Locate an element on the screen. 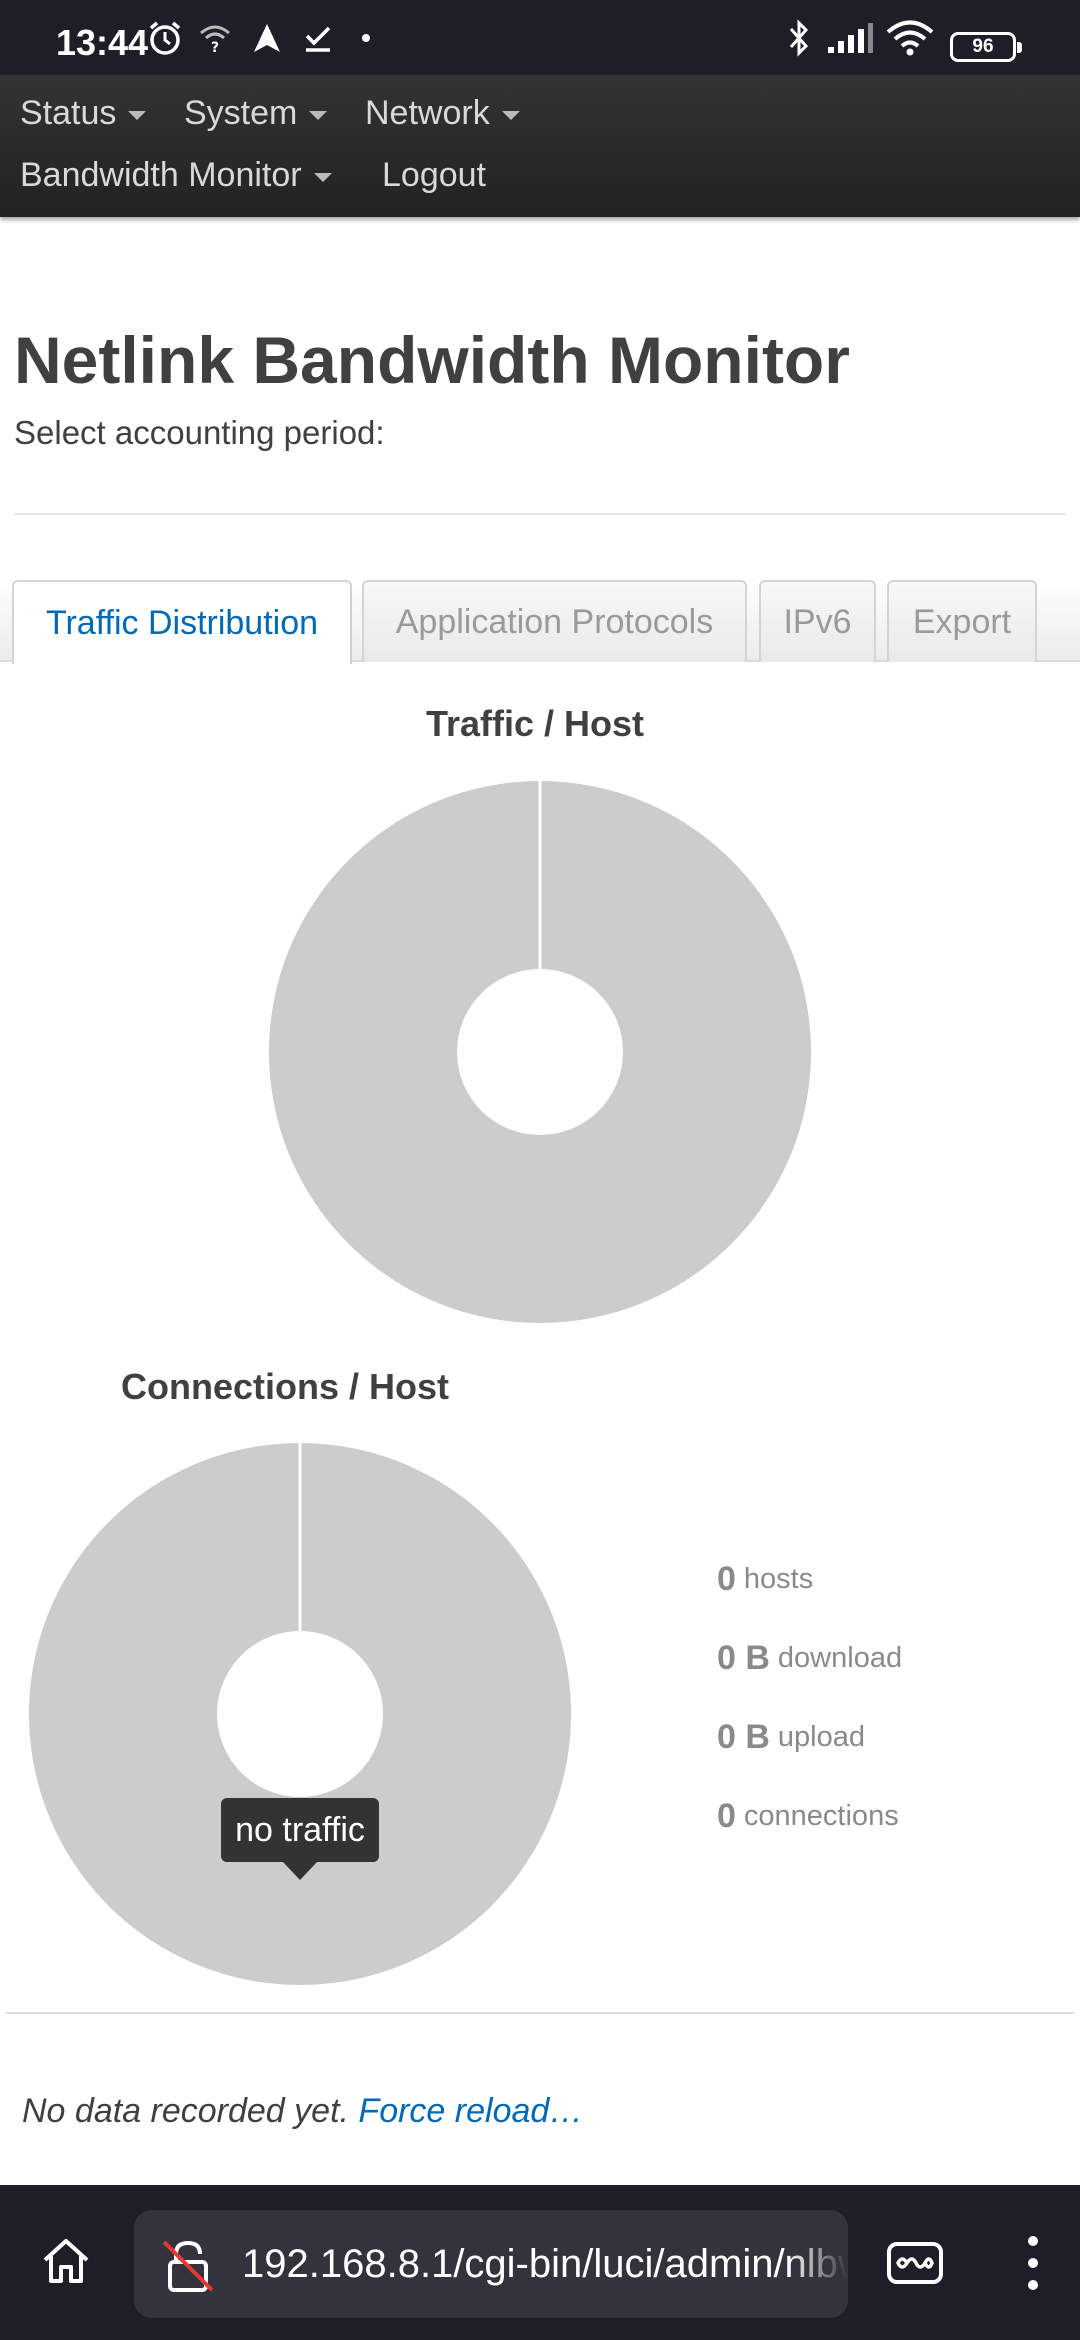  tab-export-label: Export is located at coordinates (962, 621).